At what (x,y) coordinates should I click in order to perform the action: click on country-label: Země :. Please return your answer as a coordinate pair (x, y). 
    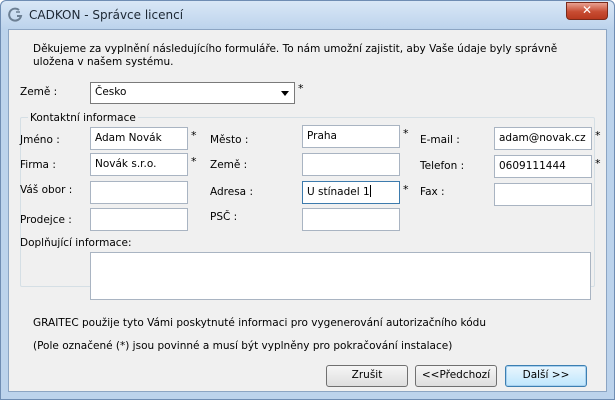
    Looking at the image, I should click on (39, 92).